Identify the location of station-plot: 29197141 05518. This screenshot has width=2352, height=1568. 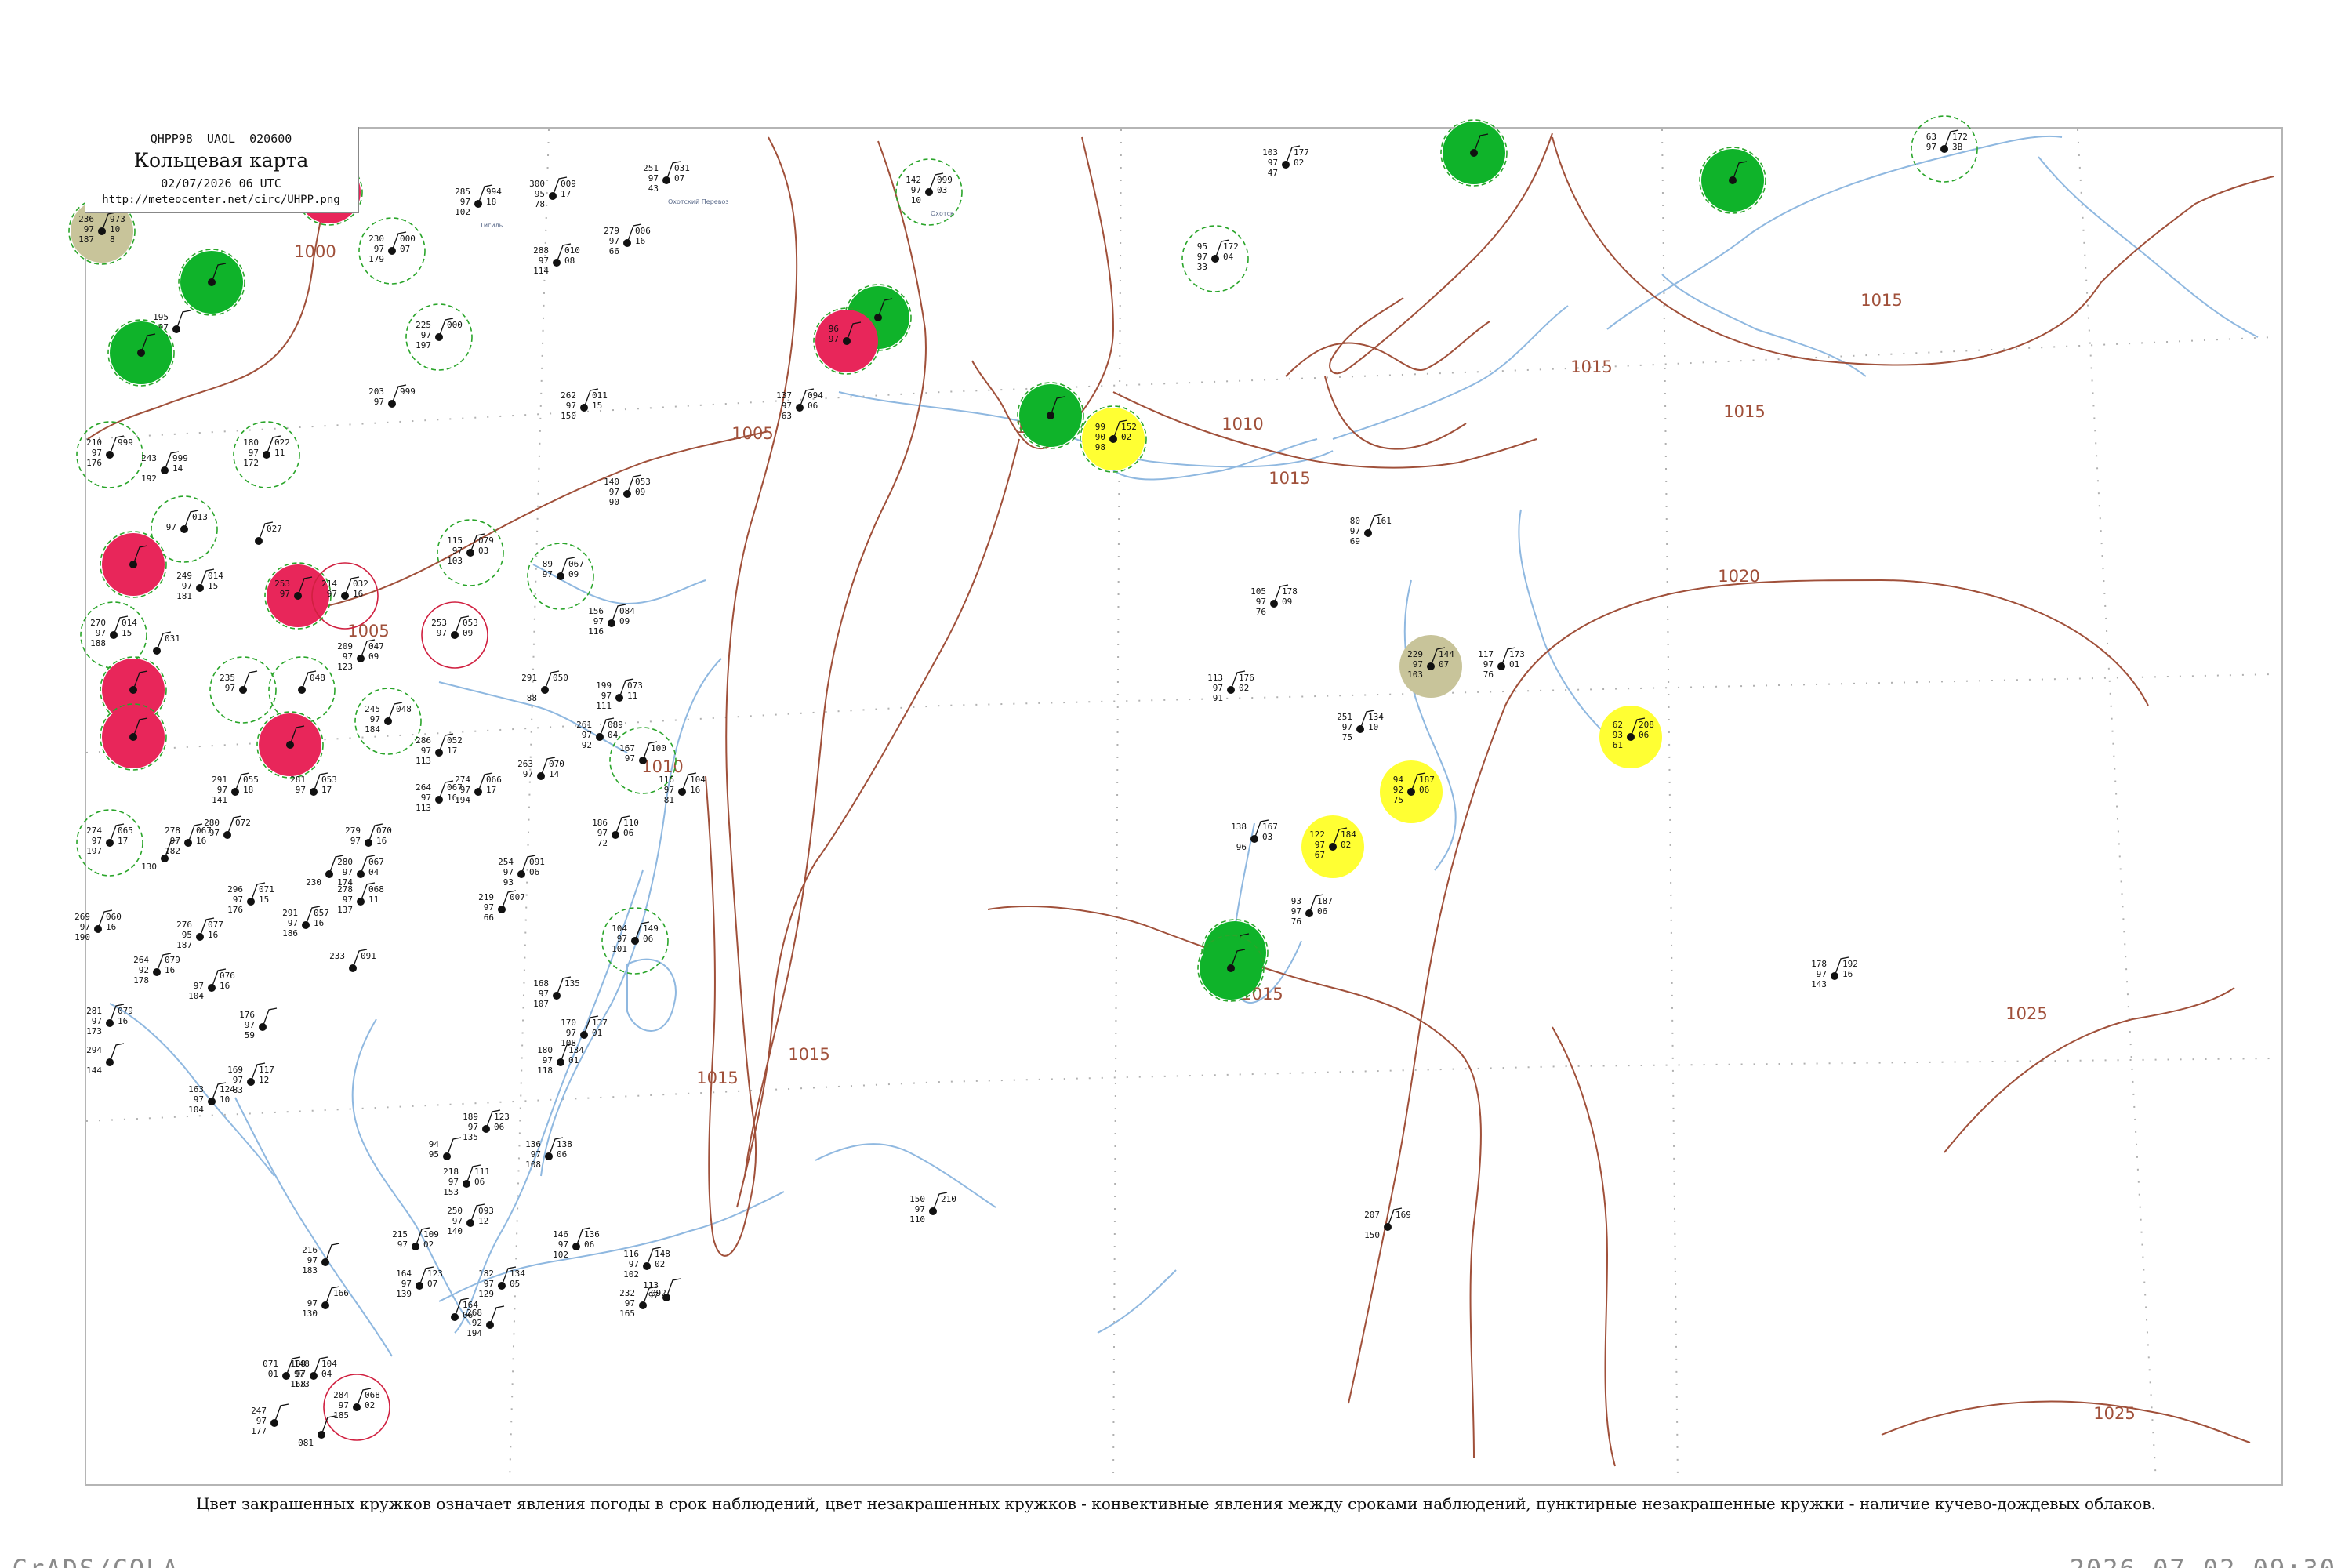
(235, 788).